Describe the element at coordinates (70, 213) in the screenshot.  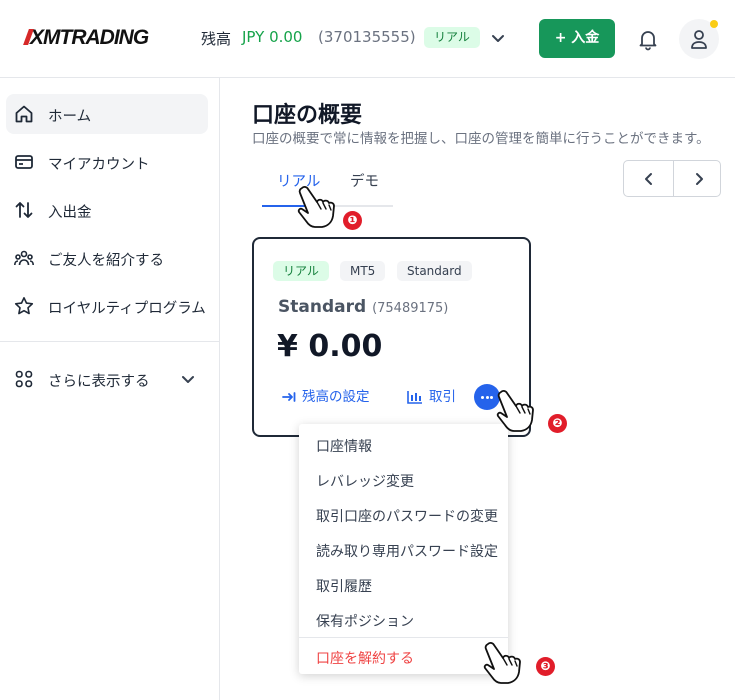
I see `sidebar-item-label: 入出金` at that location.